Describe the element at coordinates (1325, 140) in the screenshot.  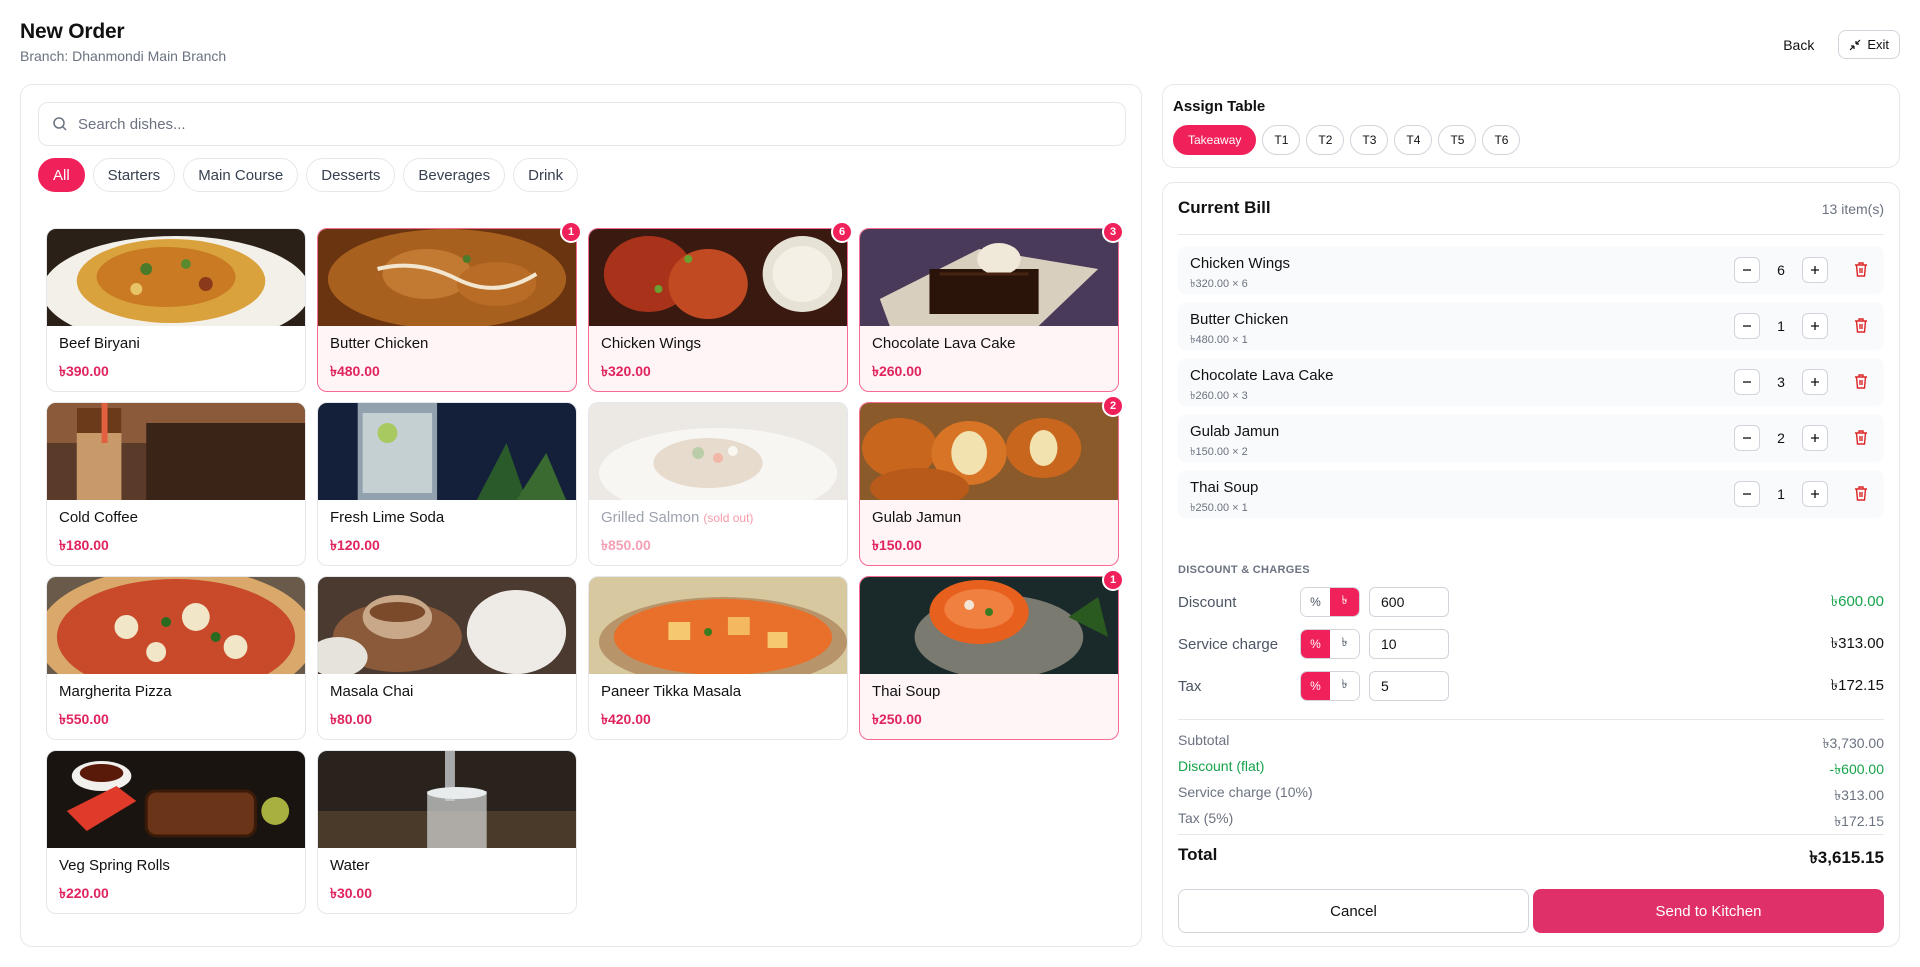
I see `table-option-t2: T2` at that location.